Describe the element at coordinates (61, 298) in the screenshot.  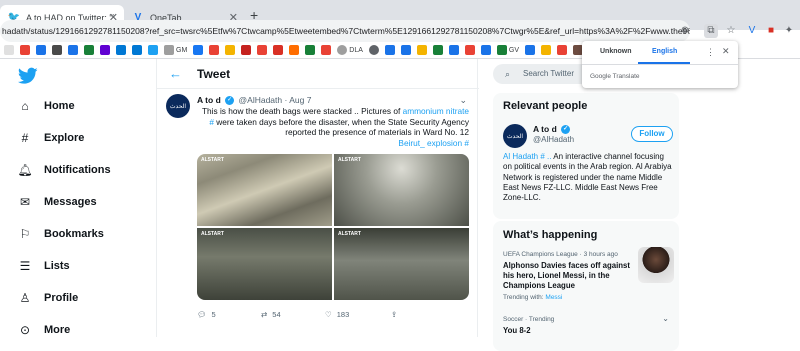
I see `nav-label: Profile` at that location.